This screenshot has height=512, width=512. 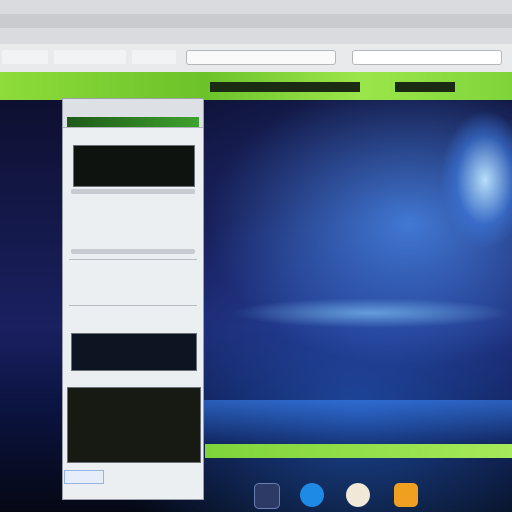 I want to click on address-bar, so click(x=261, y=57).